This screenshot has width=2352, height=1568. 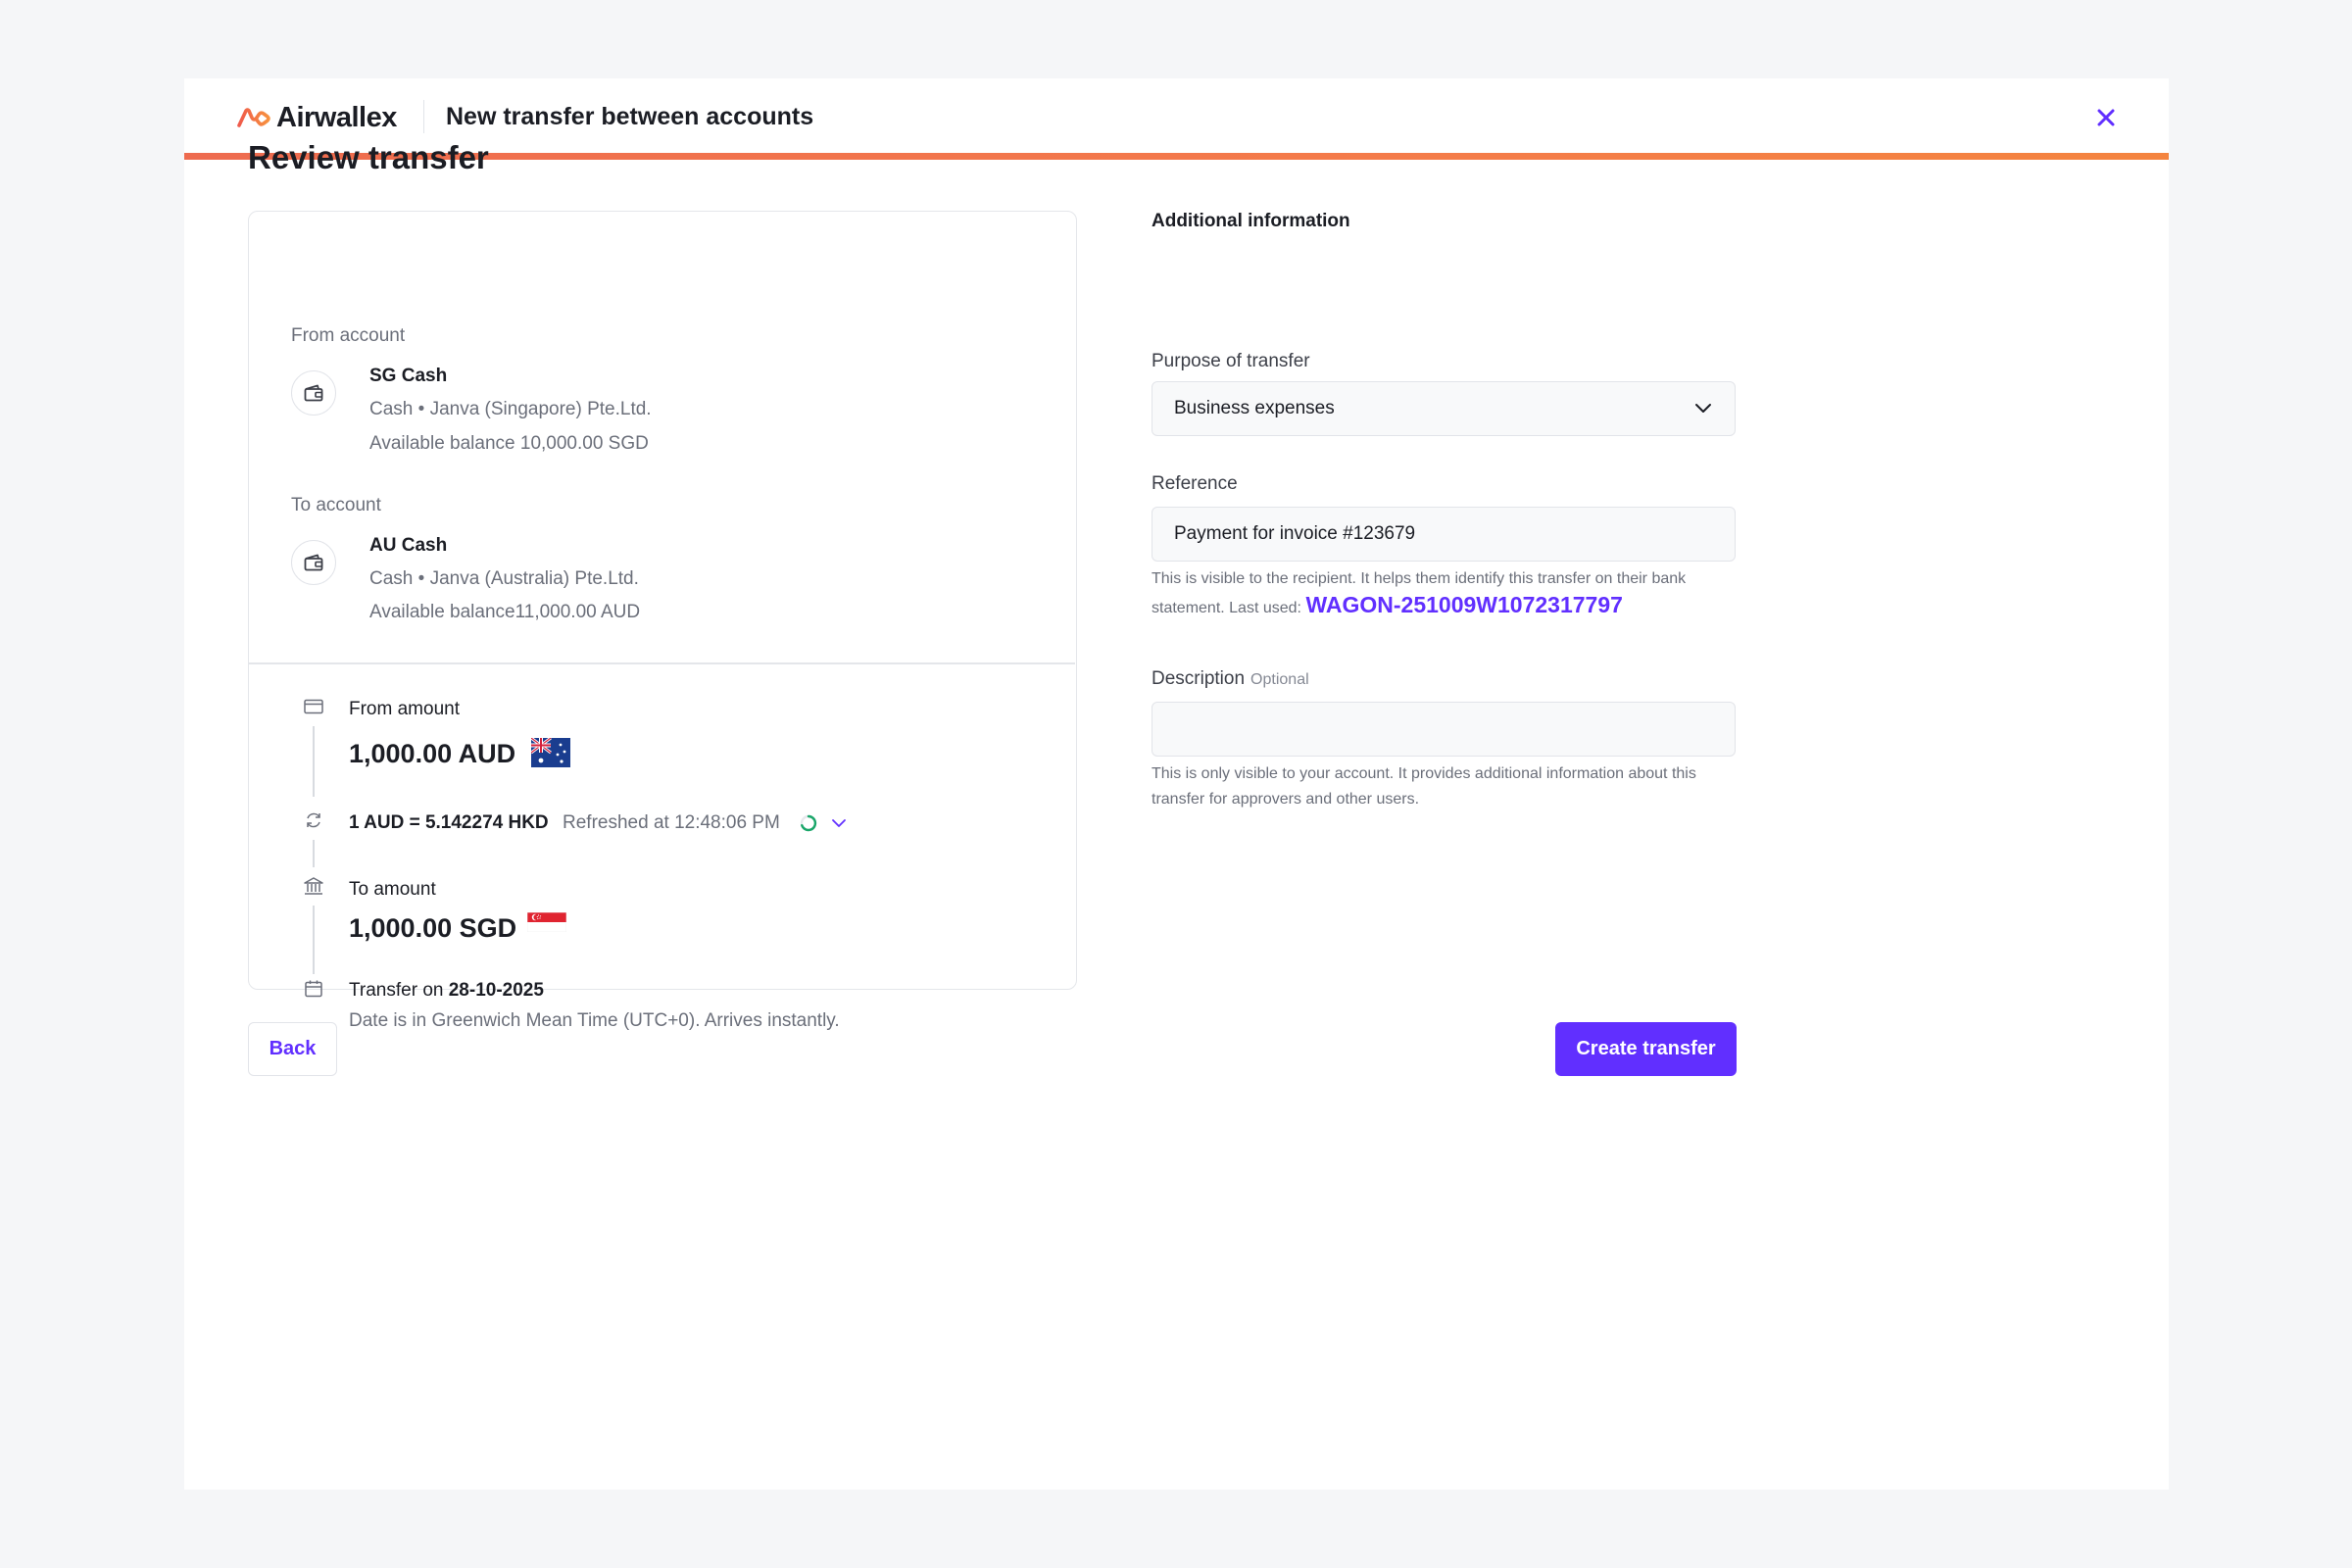 What do you see at coordinates (336, 505) in the screenshot?
I see `to-account-label: To account` at bounding box center [336, 505].